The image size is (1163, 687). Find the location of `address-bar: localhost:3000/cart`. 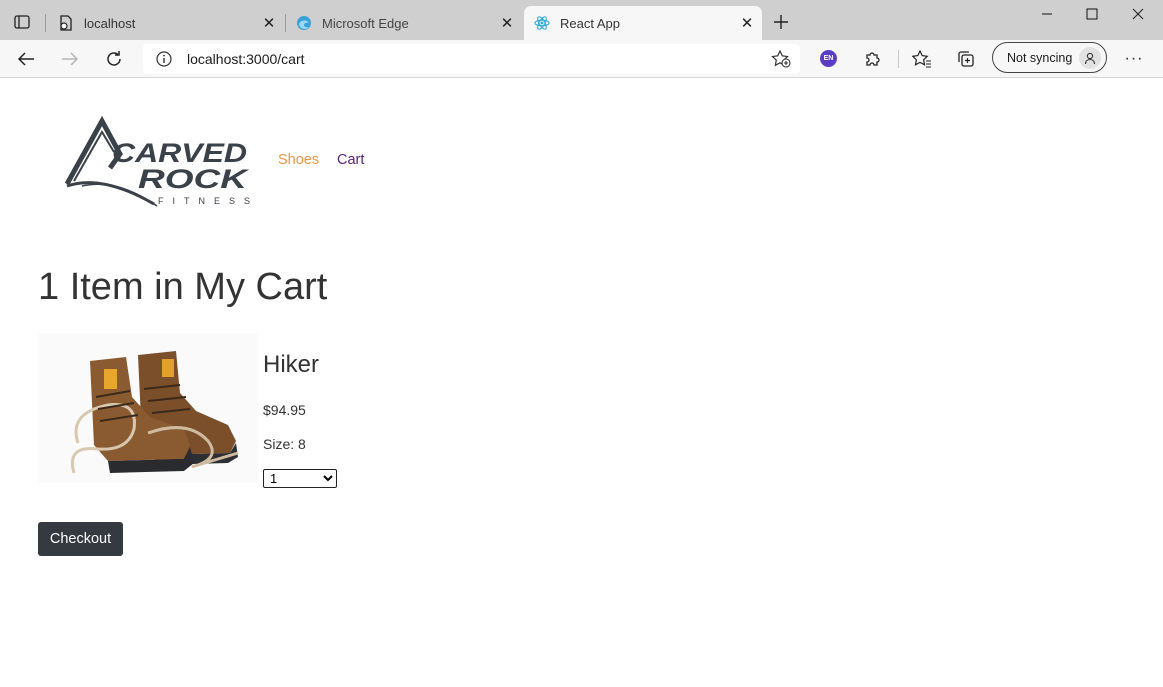

address-bar: localhost:3000/cart is located at coordinates (471, 59).